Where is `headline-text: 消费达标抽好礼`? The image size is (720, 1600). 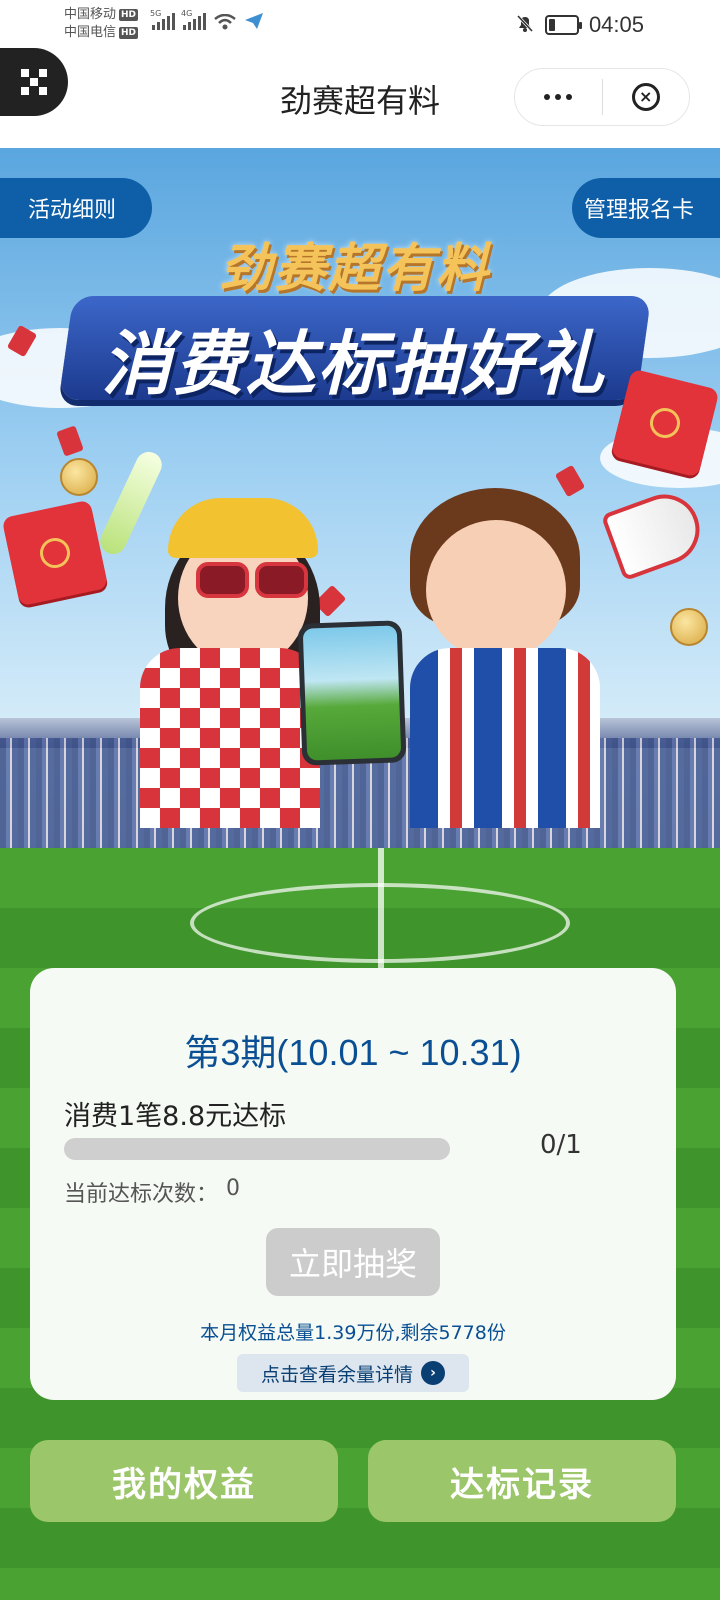
headline-text: 消费达标抽好礼 is located at coordinates (353, 364).